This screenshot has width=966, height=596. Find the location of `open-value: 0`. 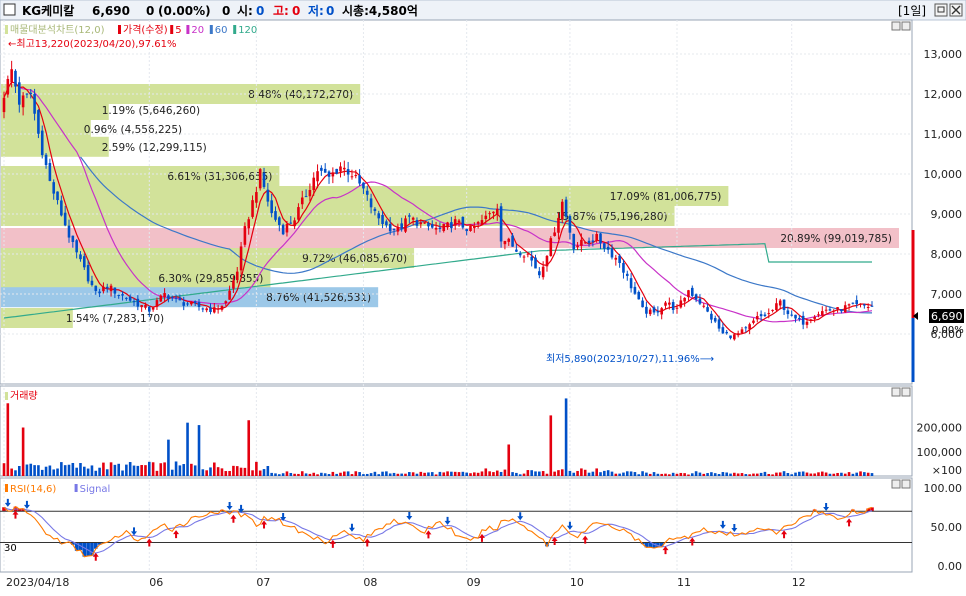

open-value: 0 is located at coordinates (260, 11).